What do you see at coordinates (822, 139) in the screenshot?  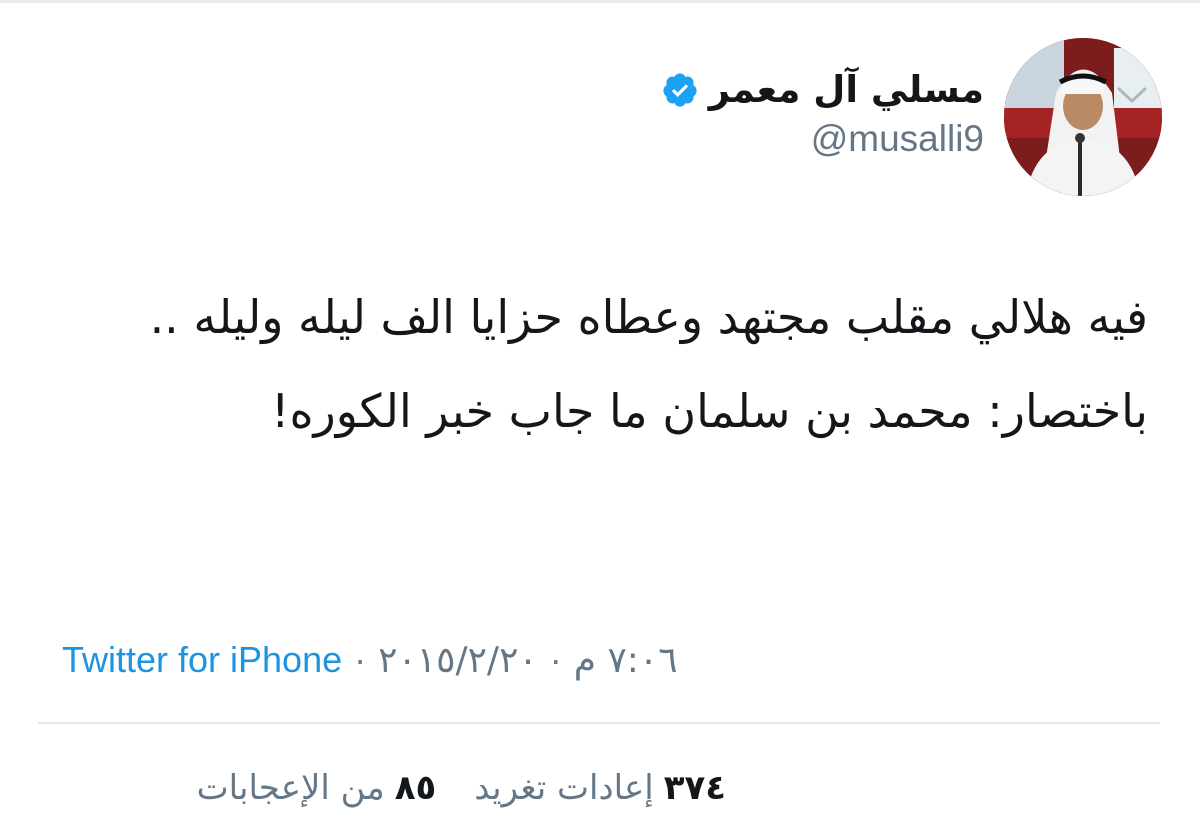 I see `user-handle: @musalli9` at bounding box center [822, 139].